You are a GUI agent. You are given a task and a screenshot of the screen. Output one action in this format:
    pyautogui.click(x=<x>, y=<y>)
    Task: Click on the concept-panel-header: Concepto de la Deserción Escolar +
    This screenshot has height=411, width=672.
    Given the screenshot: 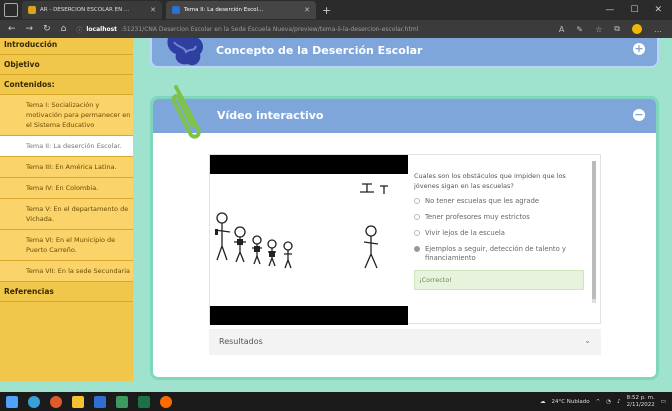 What is the action you would take?
    pyautogui.click(x=404, y=53)
    